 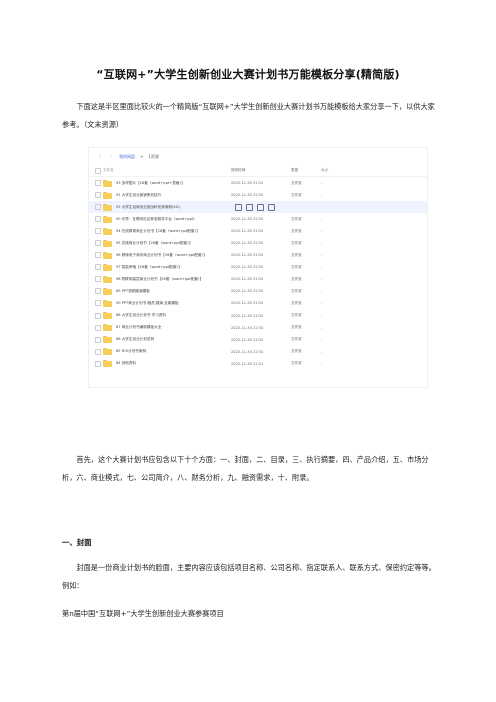 What do you see at coordinates (147, 302) in the screenshot?
I see `file-name: 90 PPT商业计划书-融资,路演,全套模板` at bounding box center [147, 302].